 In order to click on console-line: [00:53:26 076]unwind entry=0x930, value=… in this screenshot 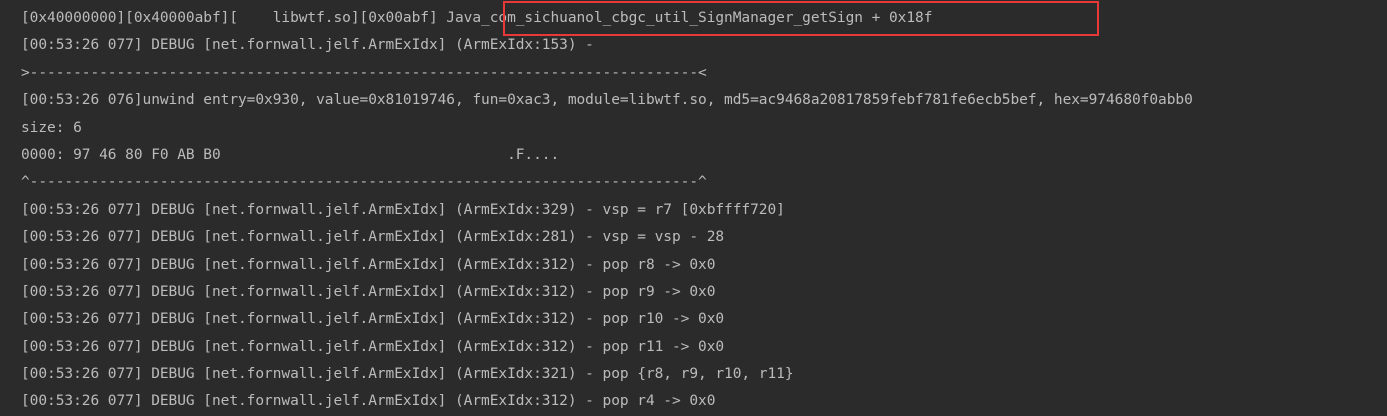, I will do `click(607, 100)`.